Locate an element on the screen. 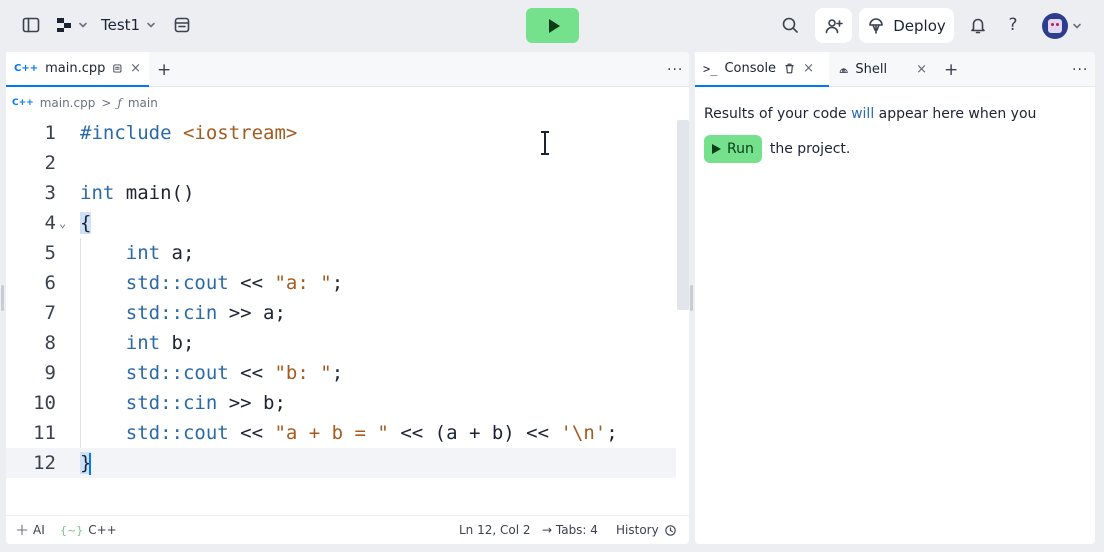 This screenshot has height=552, width=1104. console-tab-strip: >_ Console × Shell × + ··· is located at coordinates (895, 69).